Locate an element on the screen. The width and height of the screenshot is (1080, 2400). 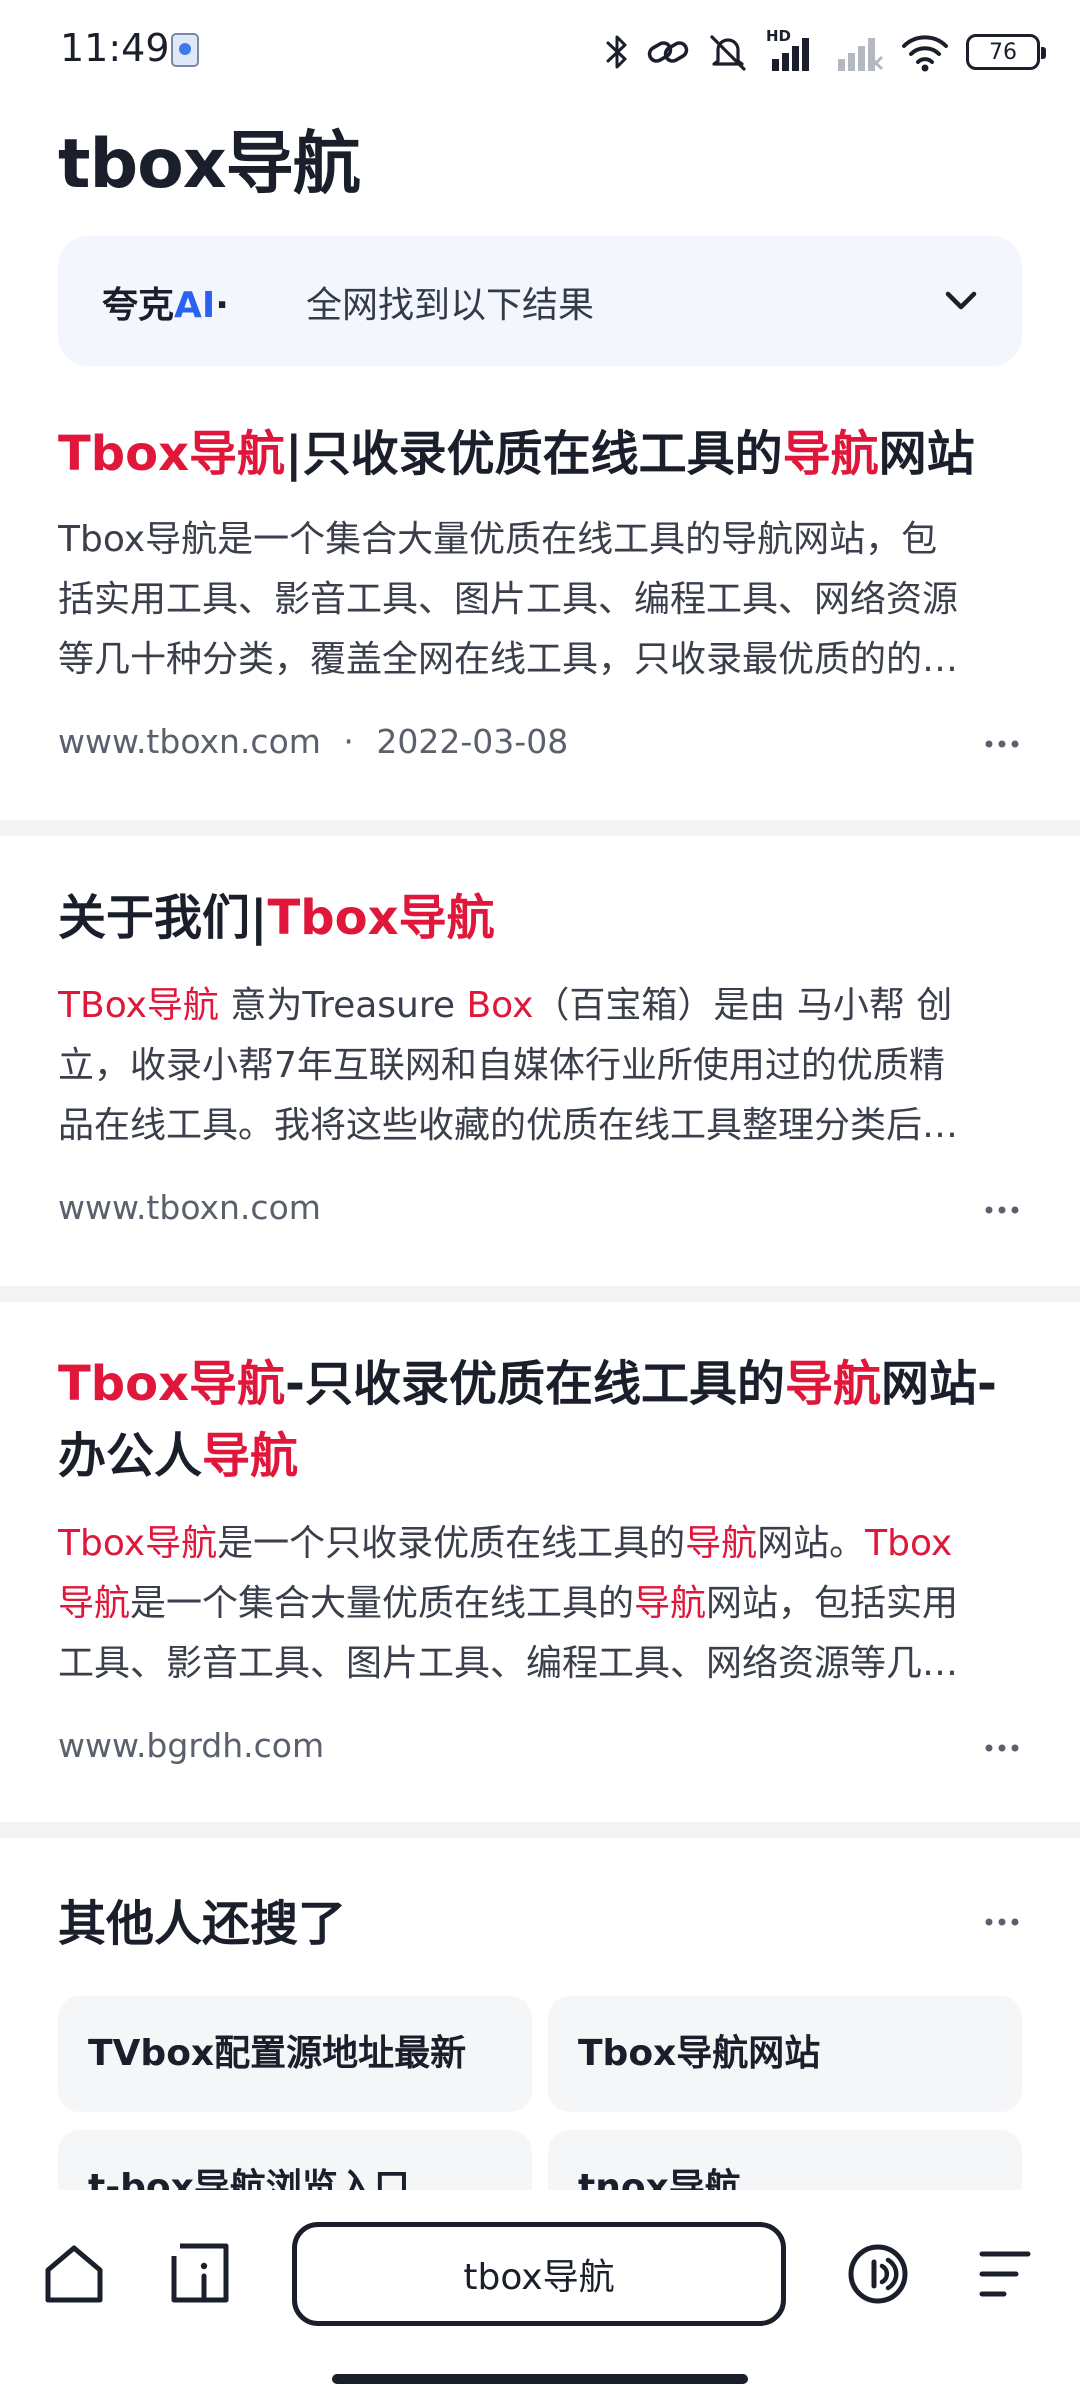
voice-icon is located at coordinates (878, 2274).